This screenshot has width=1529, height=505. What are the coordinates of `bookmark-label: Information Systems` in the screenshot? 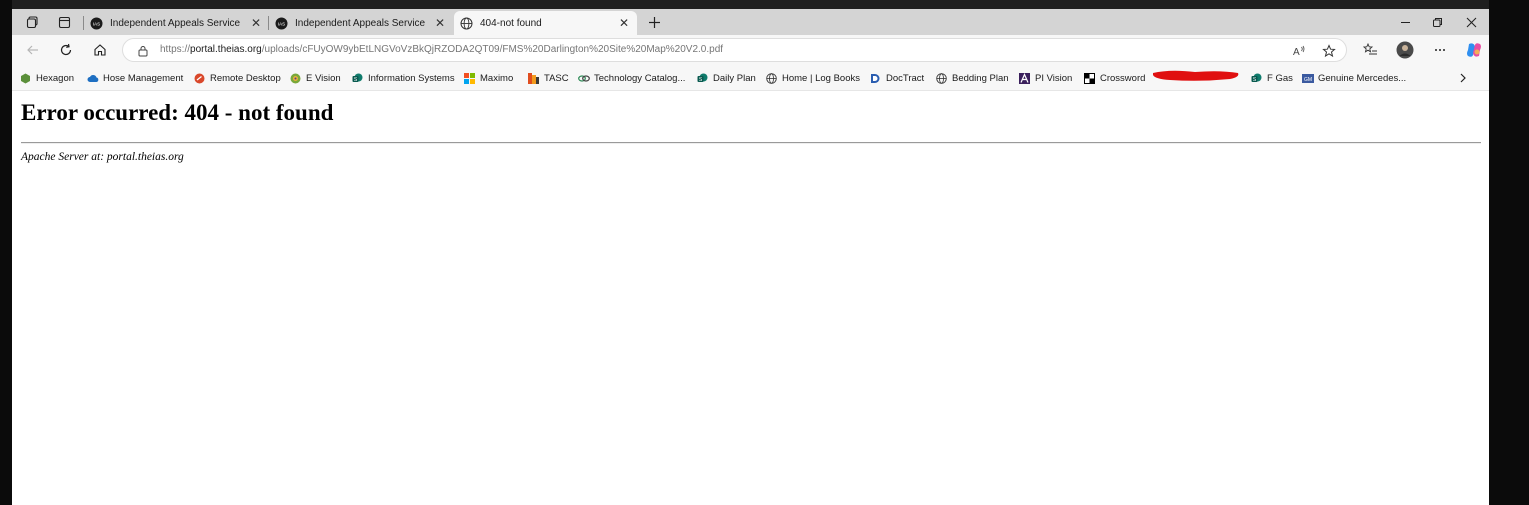 It's located at (411, 78).